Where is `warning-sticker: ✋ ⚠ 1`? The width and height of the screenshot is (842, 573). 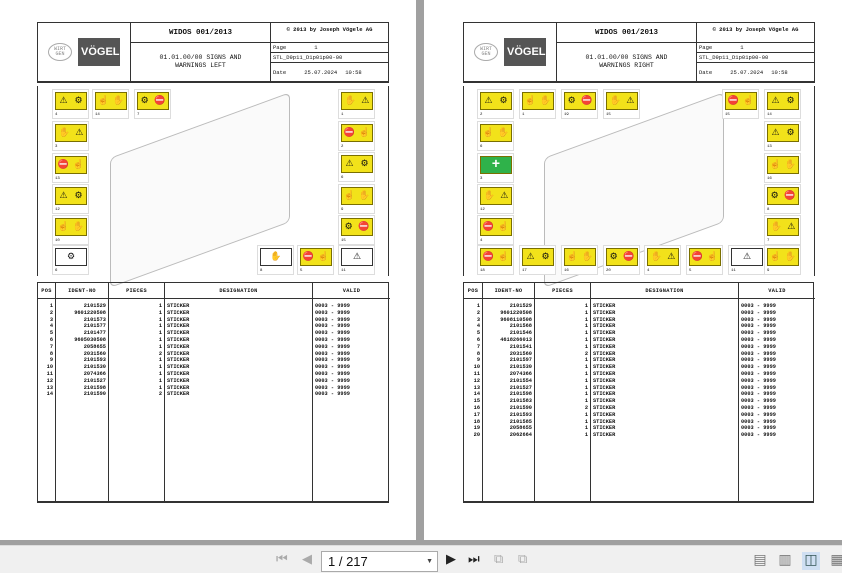 warning-sticker: ✋ ⚠ 1 is located at coordinates (356, 104).